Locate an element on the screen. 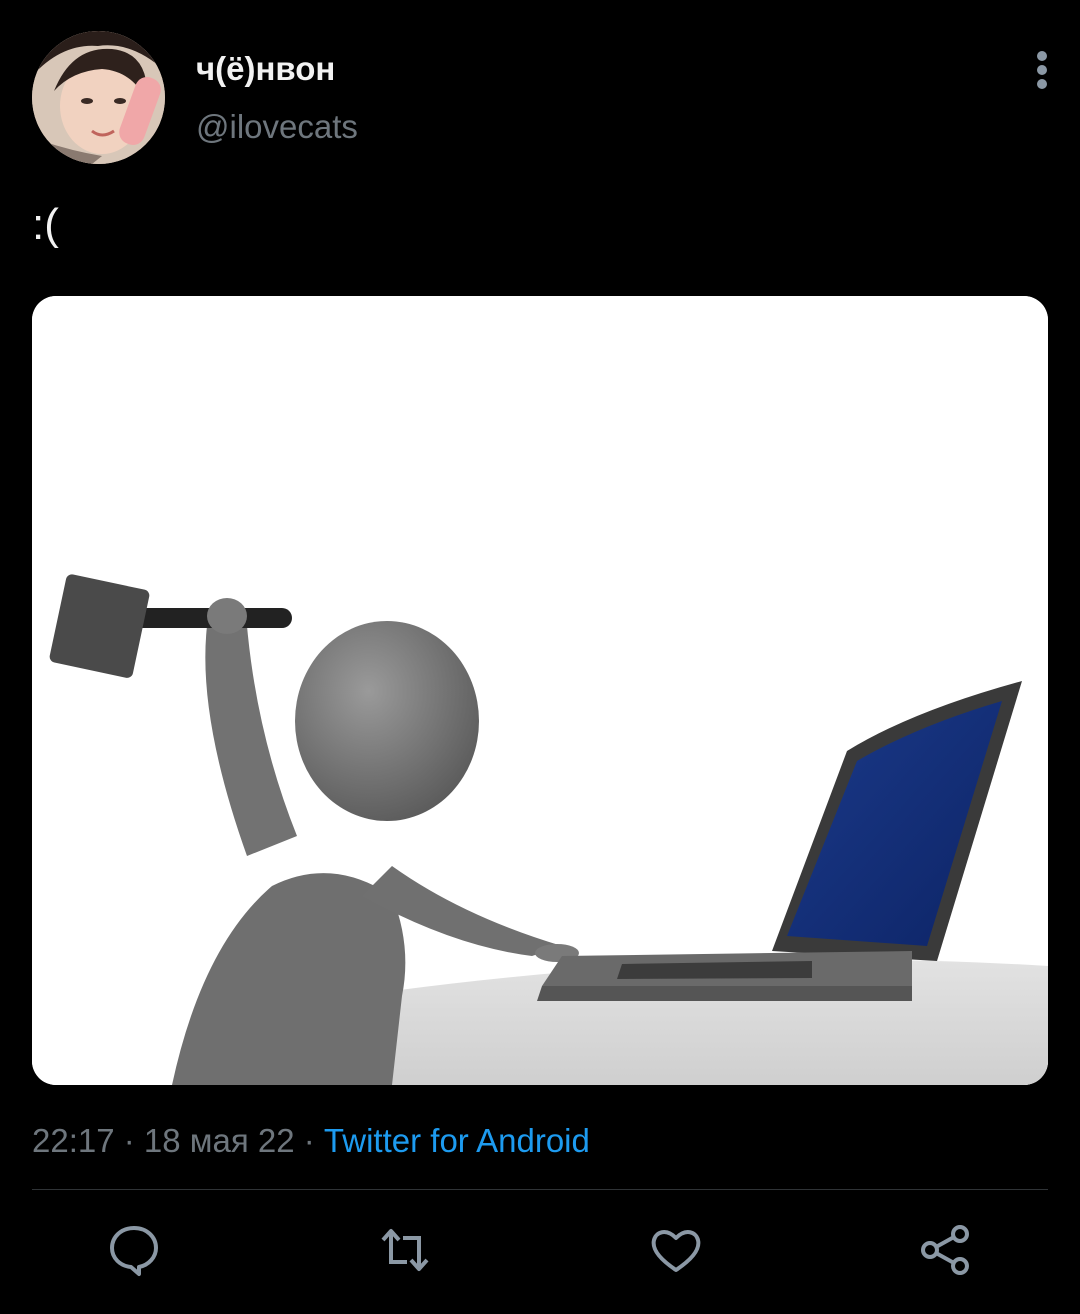 This screenshot has width=1080, height=1314. avatar-photo-icon is located at coordinates (98, 97).